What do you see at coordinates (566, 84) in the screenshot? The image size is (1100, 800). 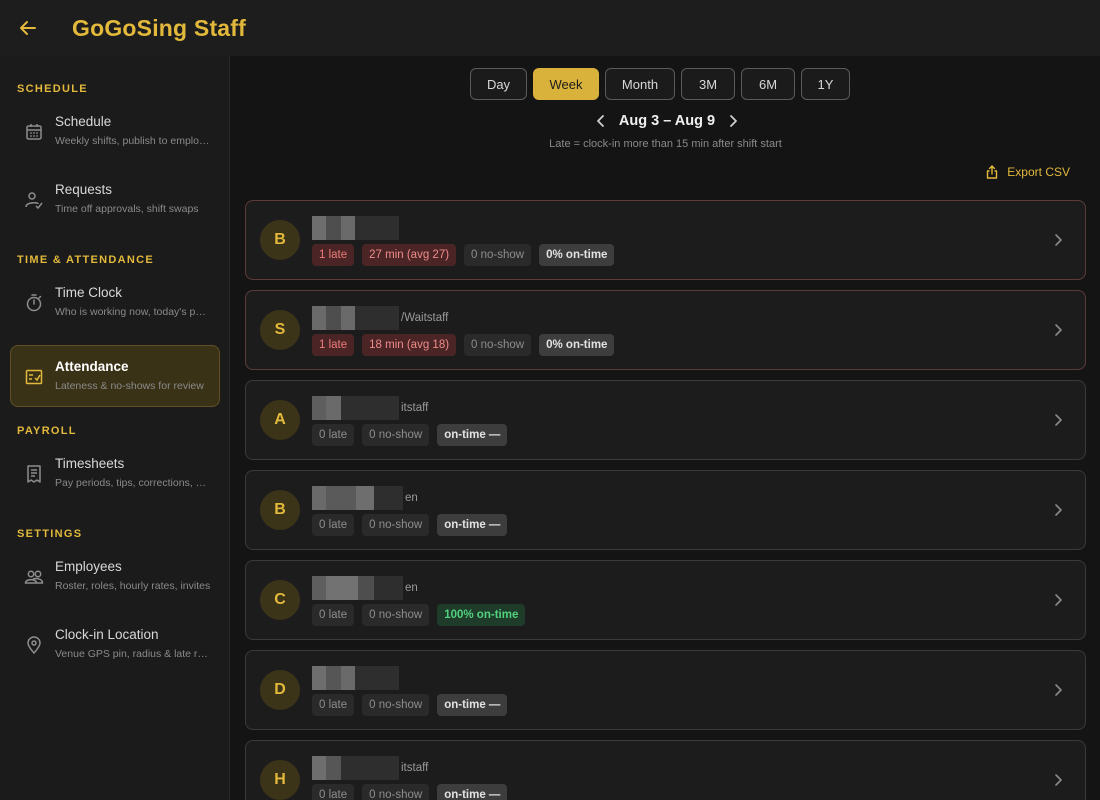 I see `tab-week: Week` at bounding box center [566, 84].